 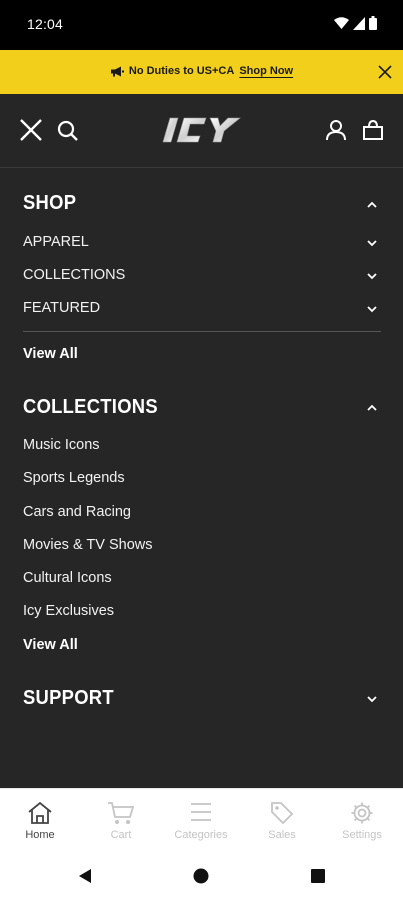 I want to click on nav-label: Home, so click(x=40, y=835).